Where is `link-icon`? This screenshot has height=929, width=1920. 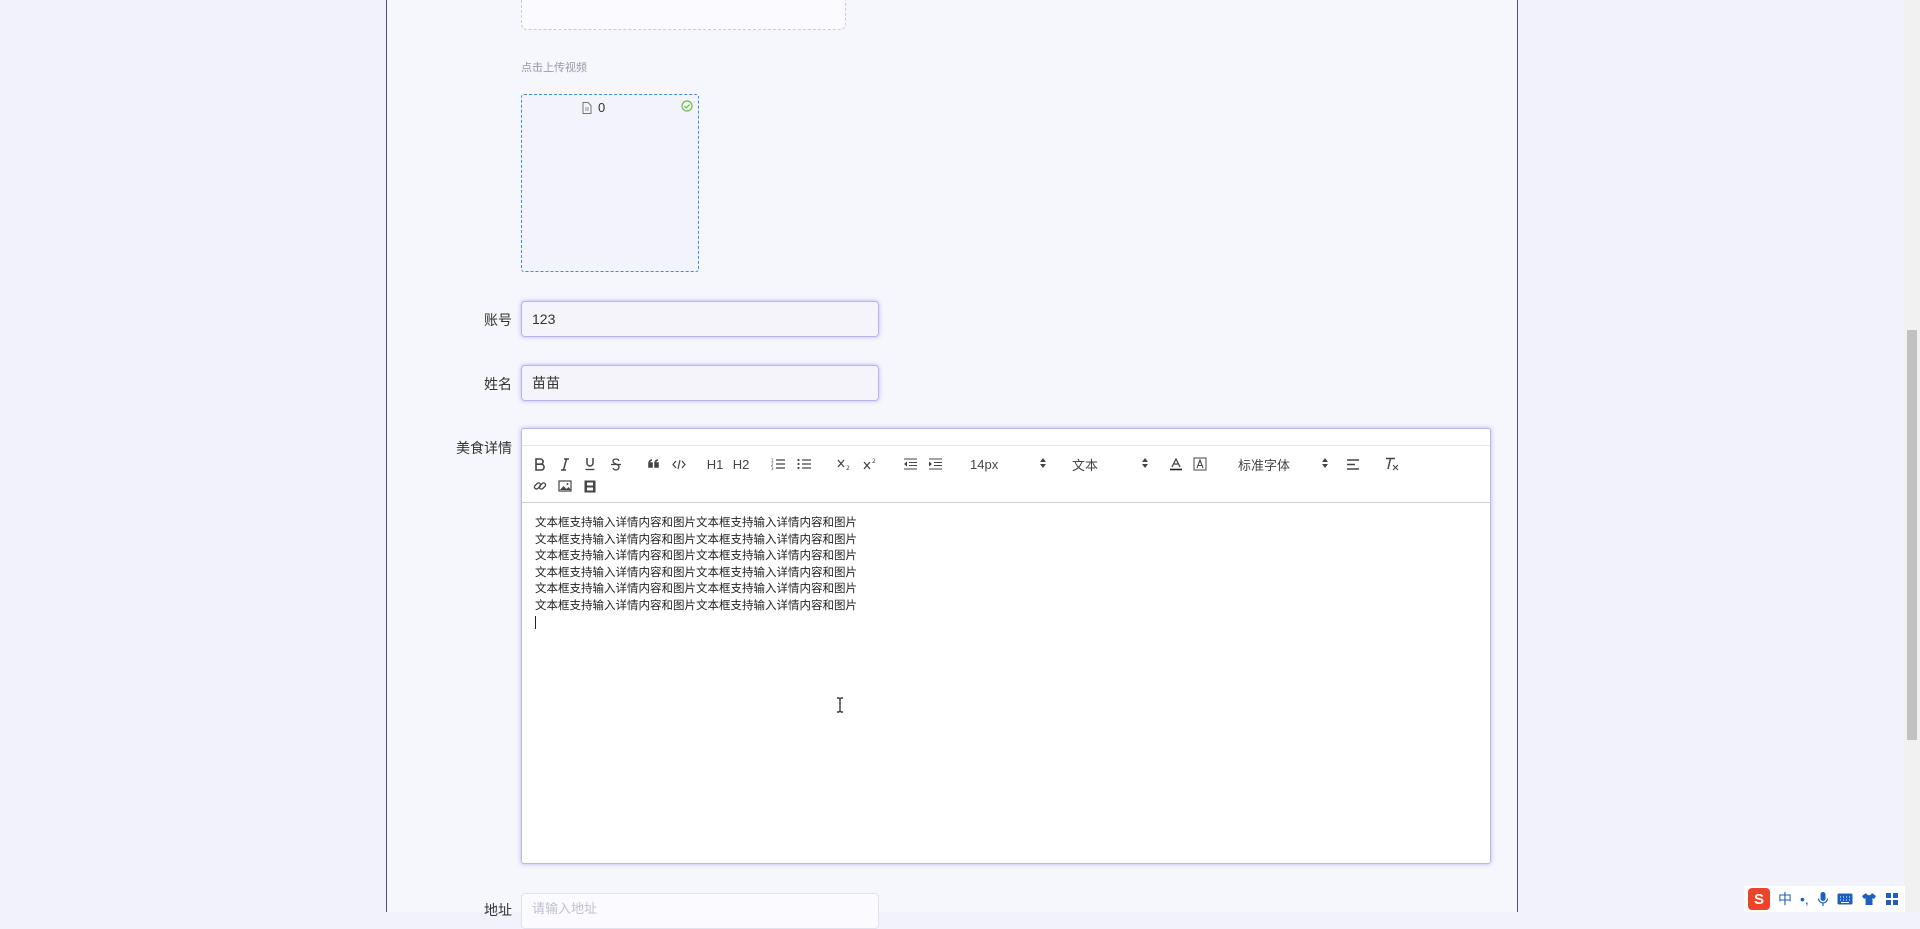
link-icon is located at coordinates (540, 486).